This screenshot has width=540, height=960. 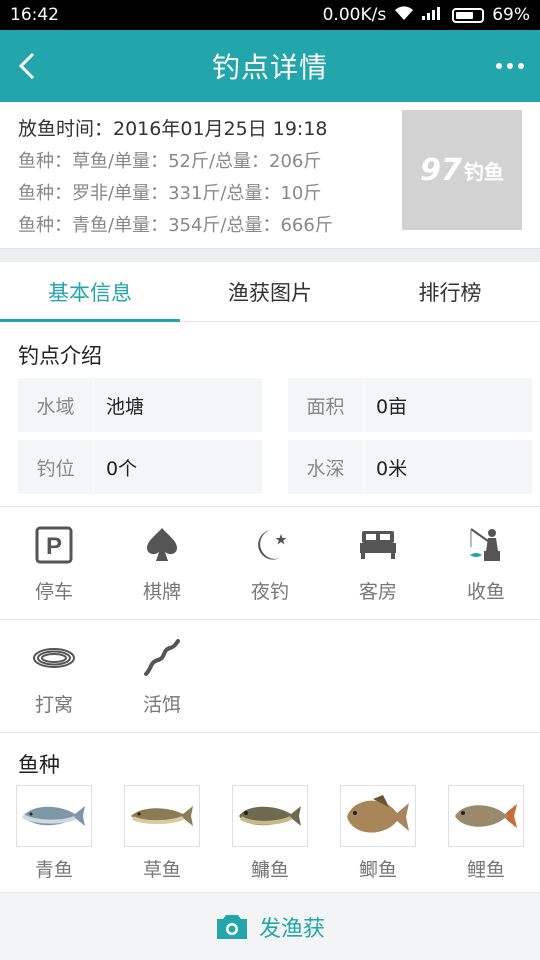 I want to click on info-cell-area: 面积 0亩, so click(x=410, y=405).